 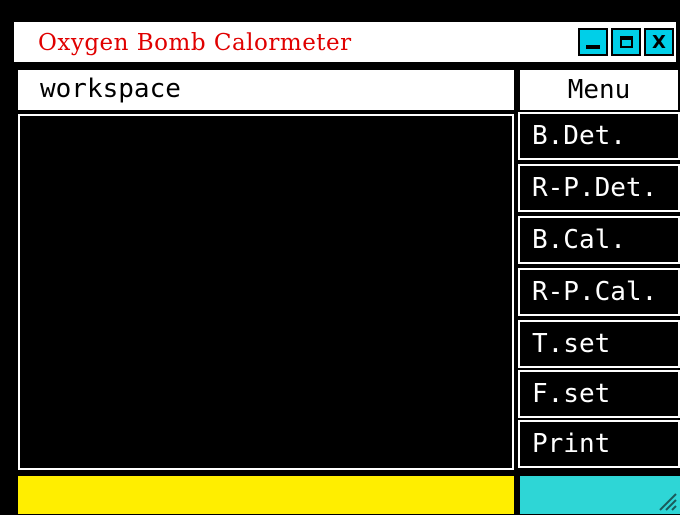 I want to click on menu-item-b-det: B.Det., so click(x=599, y=136).